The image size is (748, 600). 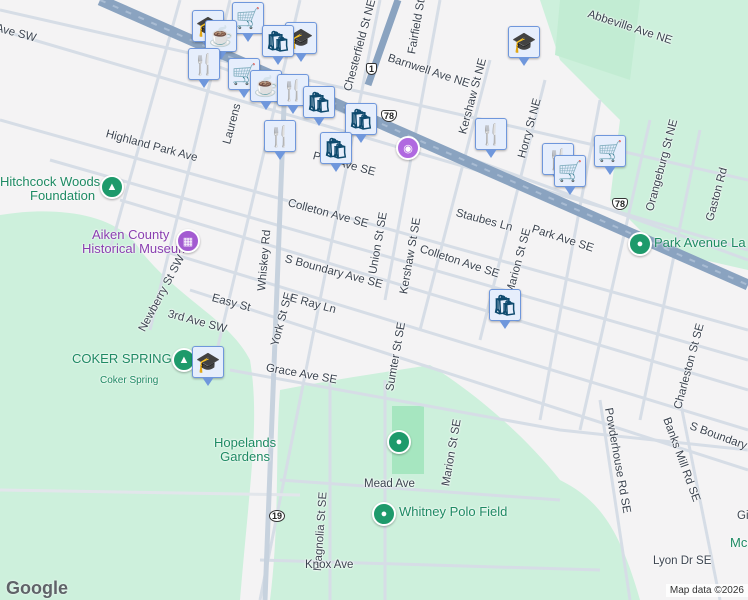 I want to click on map-attribution: Map data ©2026, so click(x=706, y=590).